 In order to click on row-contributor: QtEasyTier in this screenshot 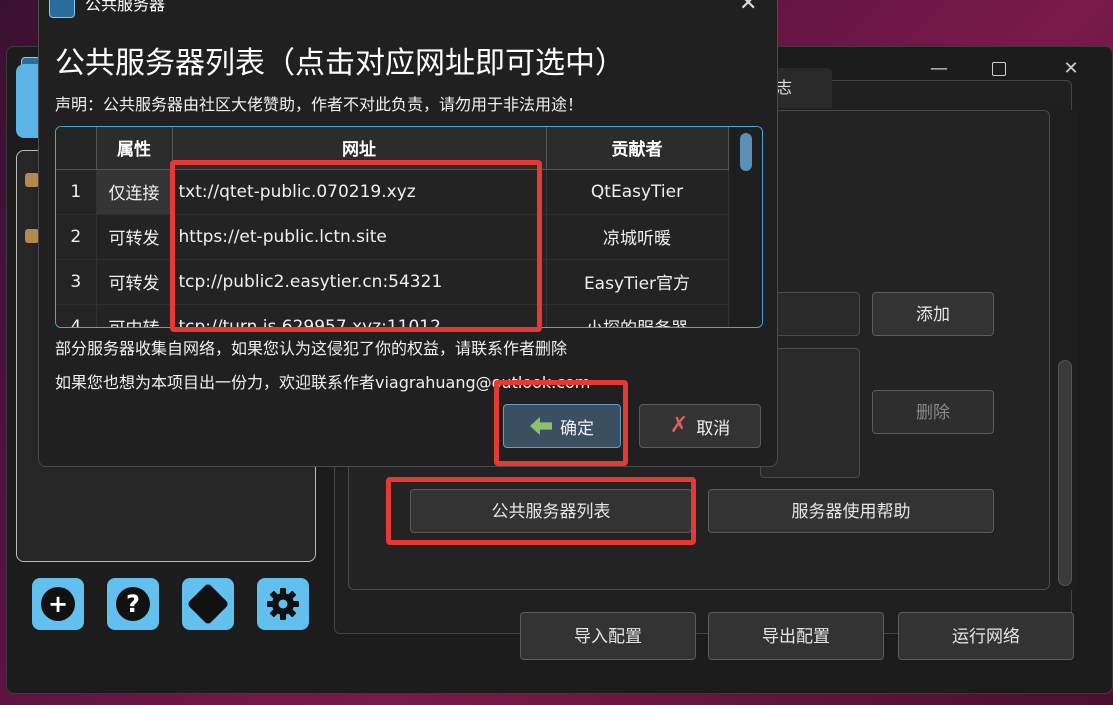, I will do `click(637, 192)`.